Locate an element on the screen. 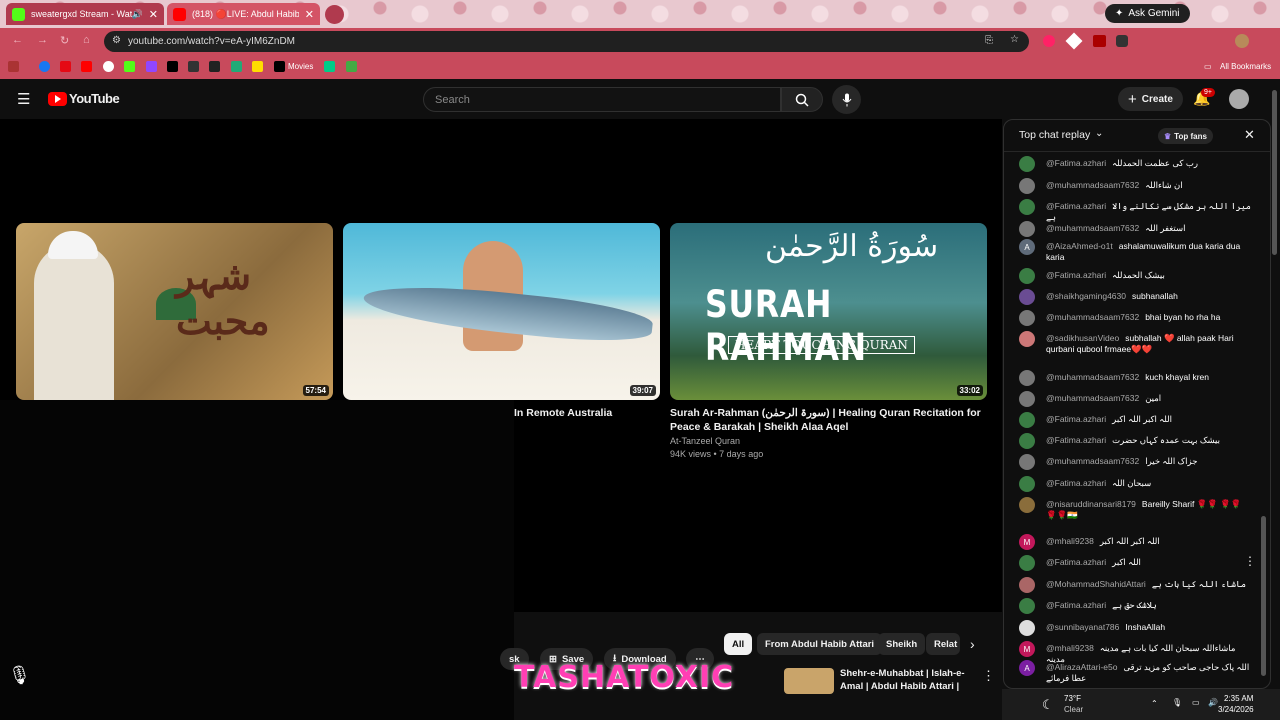 The width and height of the screenshot is (1280, 720). install-app-icon: ⎘ is located at coordinates (989, 40).